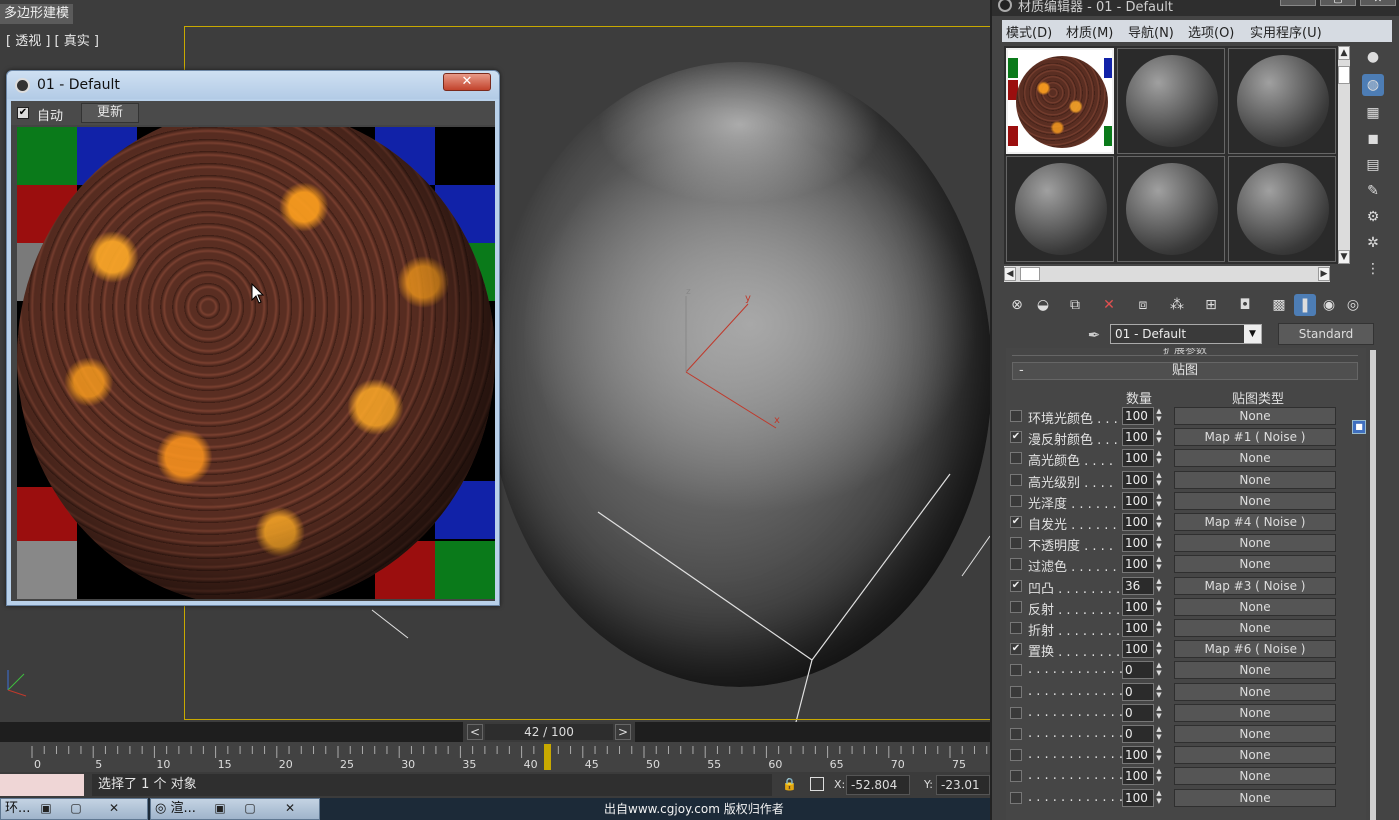 Image resolution: width=1399 pixels, height=820 pixels. What do you see at coordinates (1109, 305) in the screenshot?
I see `reset-map-icon: ✕` at bounding box center [1109, 305].